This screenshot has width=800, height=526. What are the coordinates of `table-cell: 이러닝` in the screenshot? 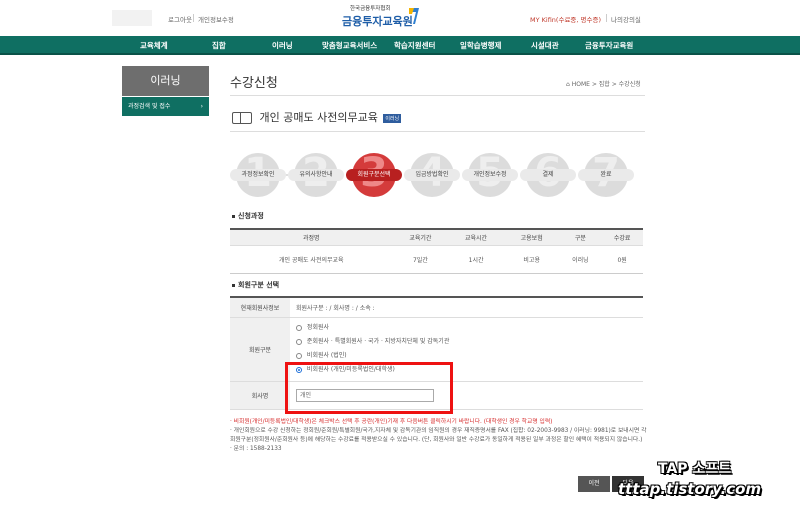 It's located at (580, 259).